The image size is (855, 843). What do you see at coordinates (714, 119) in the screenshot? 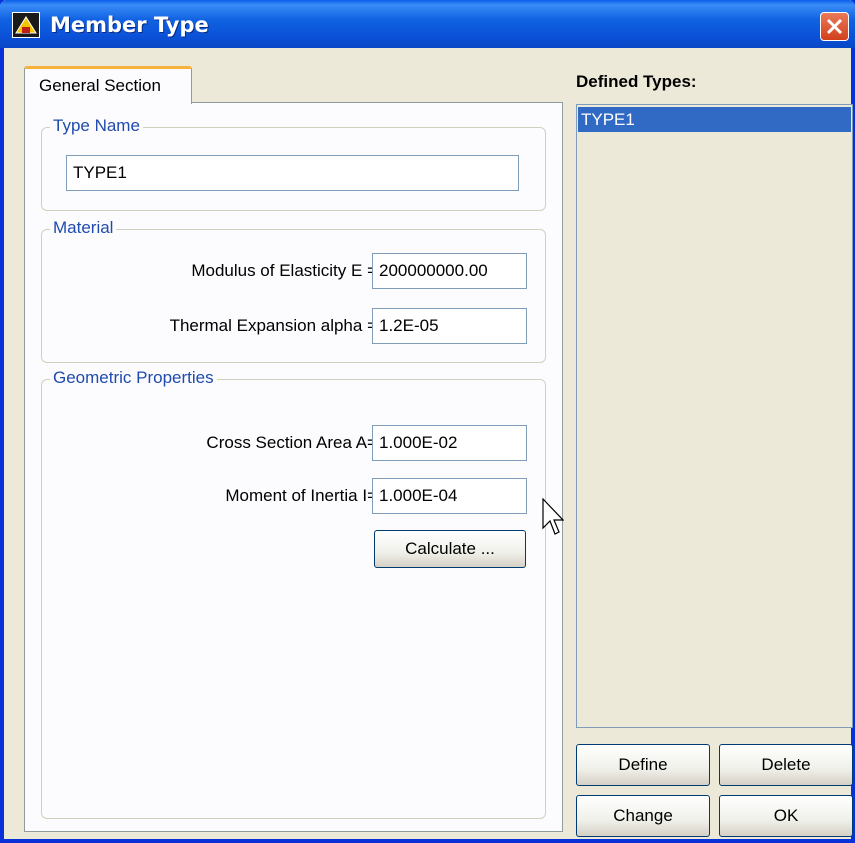
I see `list-item: TYPE1` at bounding box center [714, 119].